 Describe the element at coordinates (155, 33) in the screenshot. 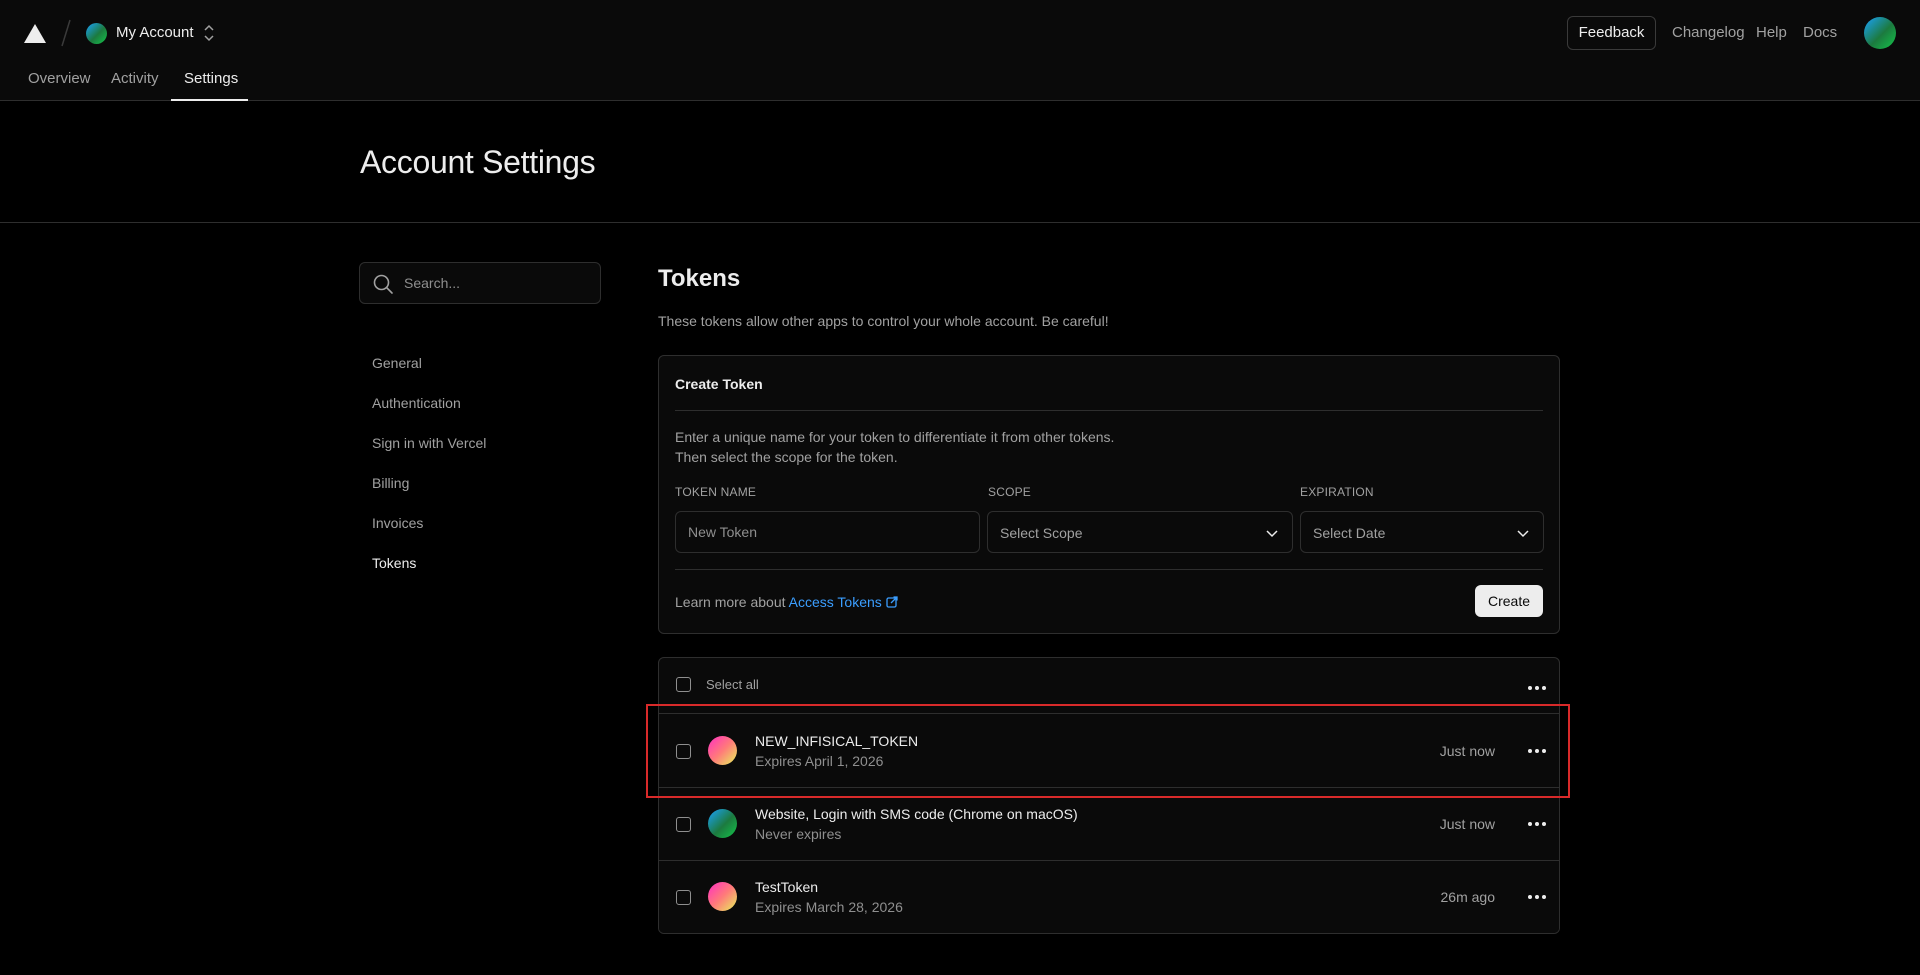

I see `account-name: My Account` at that location.